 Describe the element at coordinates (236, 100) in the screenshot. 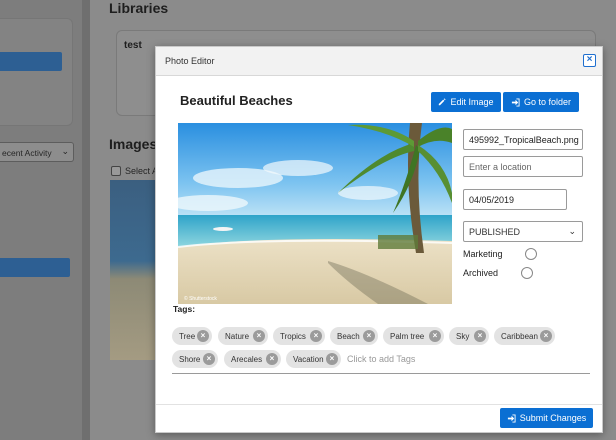

I see `photo-title: Beautiful Beaches` at that location.